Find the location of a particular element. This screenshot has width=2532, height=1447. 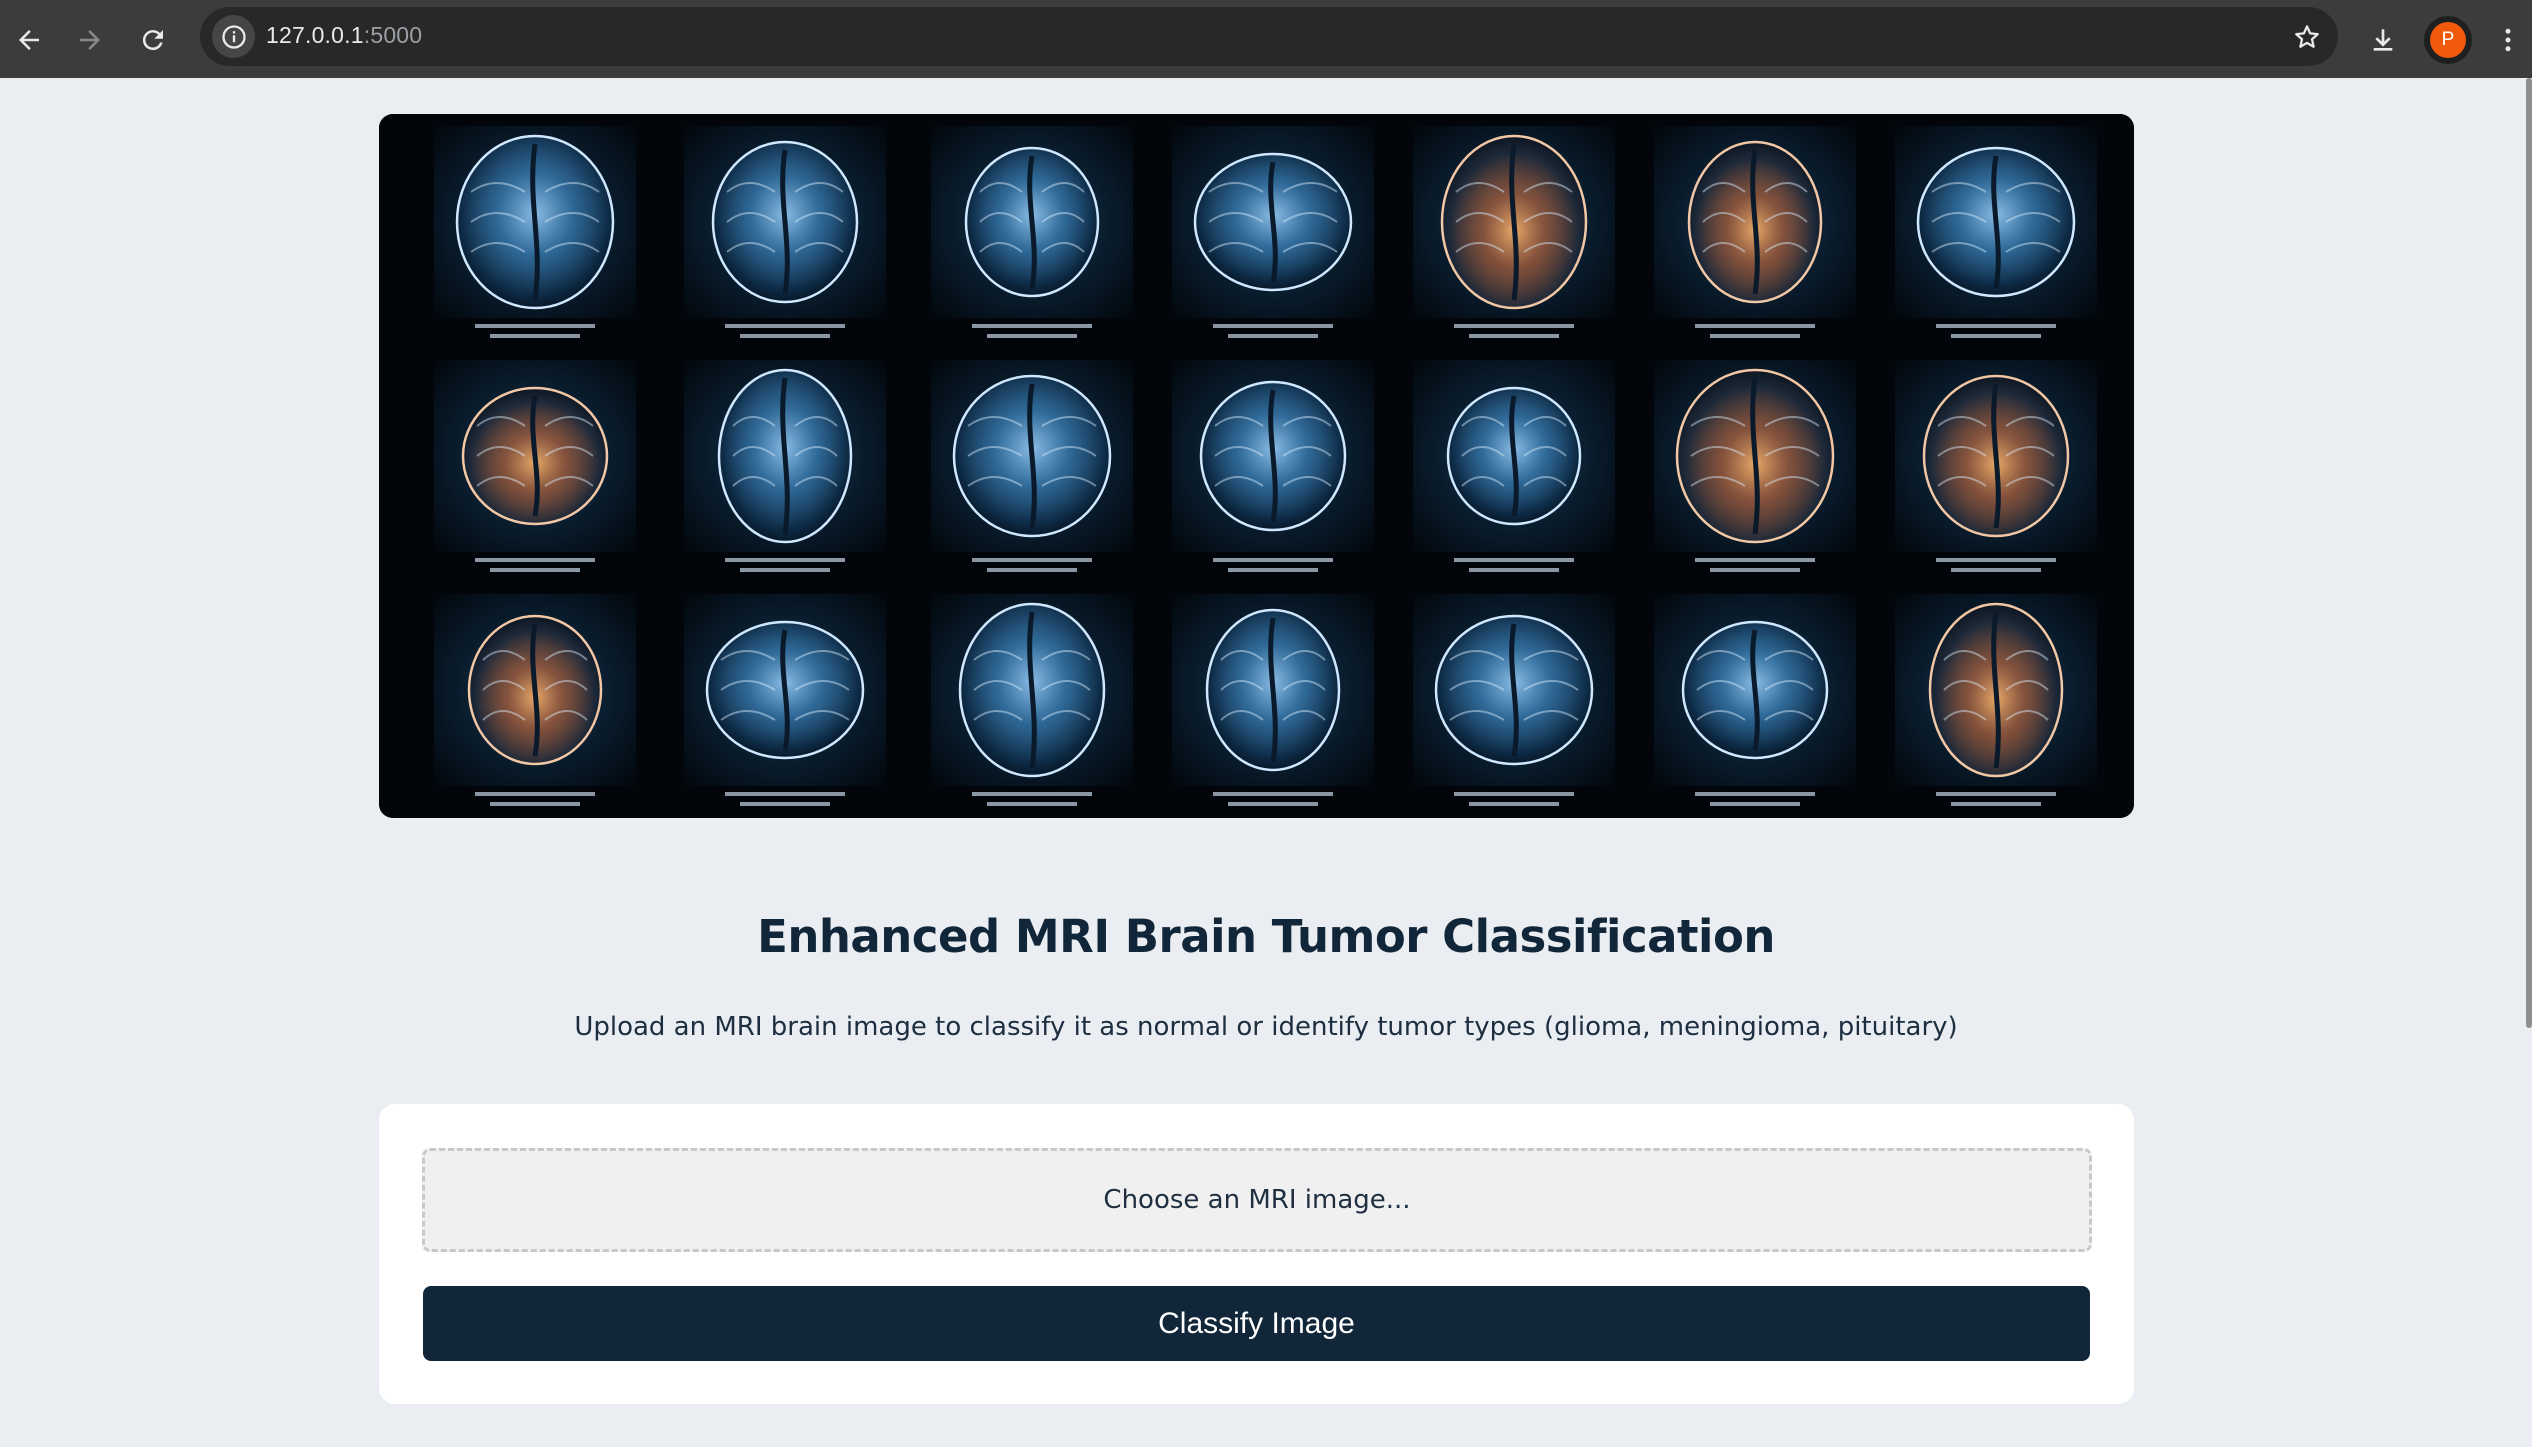

url-text: 127.0.0.1:5000 is located at coordinates (344, 35).